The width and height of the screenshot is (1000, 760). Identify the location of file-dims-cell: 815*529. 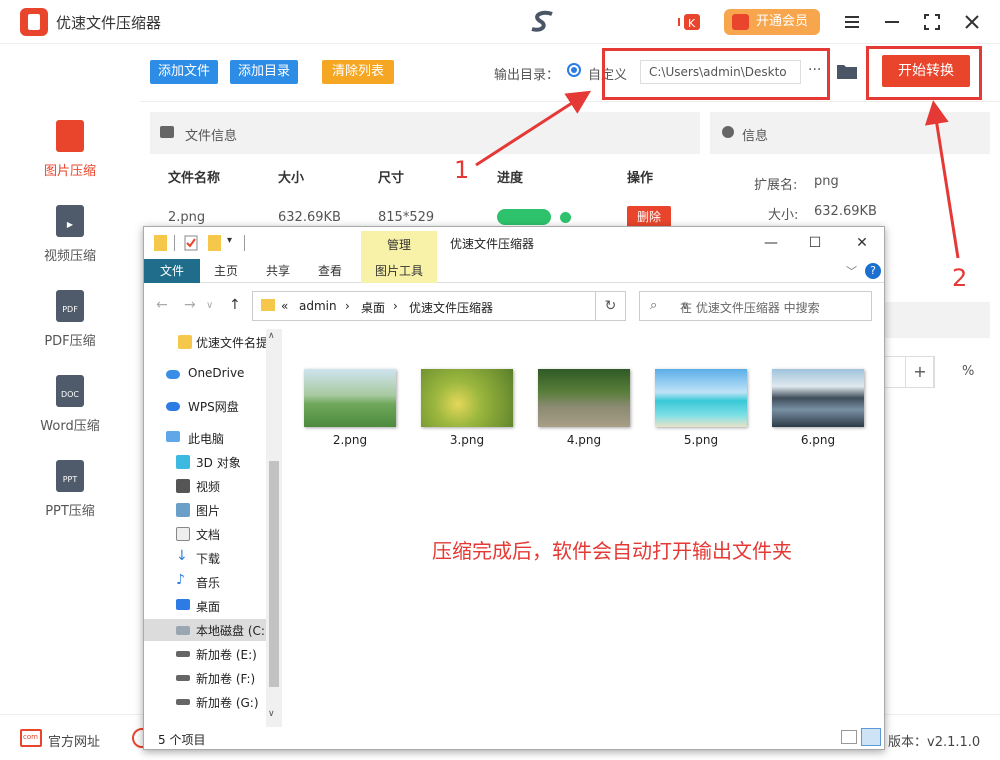
(406, 217).